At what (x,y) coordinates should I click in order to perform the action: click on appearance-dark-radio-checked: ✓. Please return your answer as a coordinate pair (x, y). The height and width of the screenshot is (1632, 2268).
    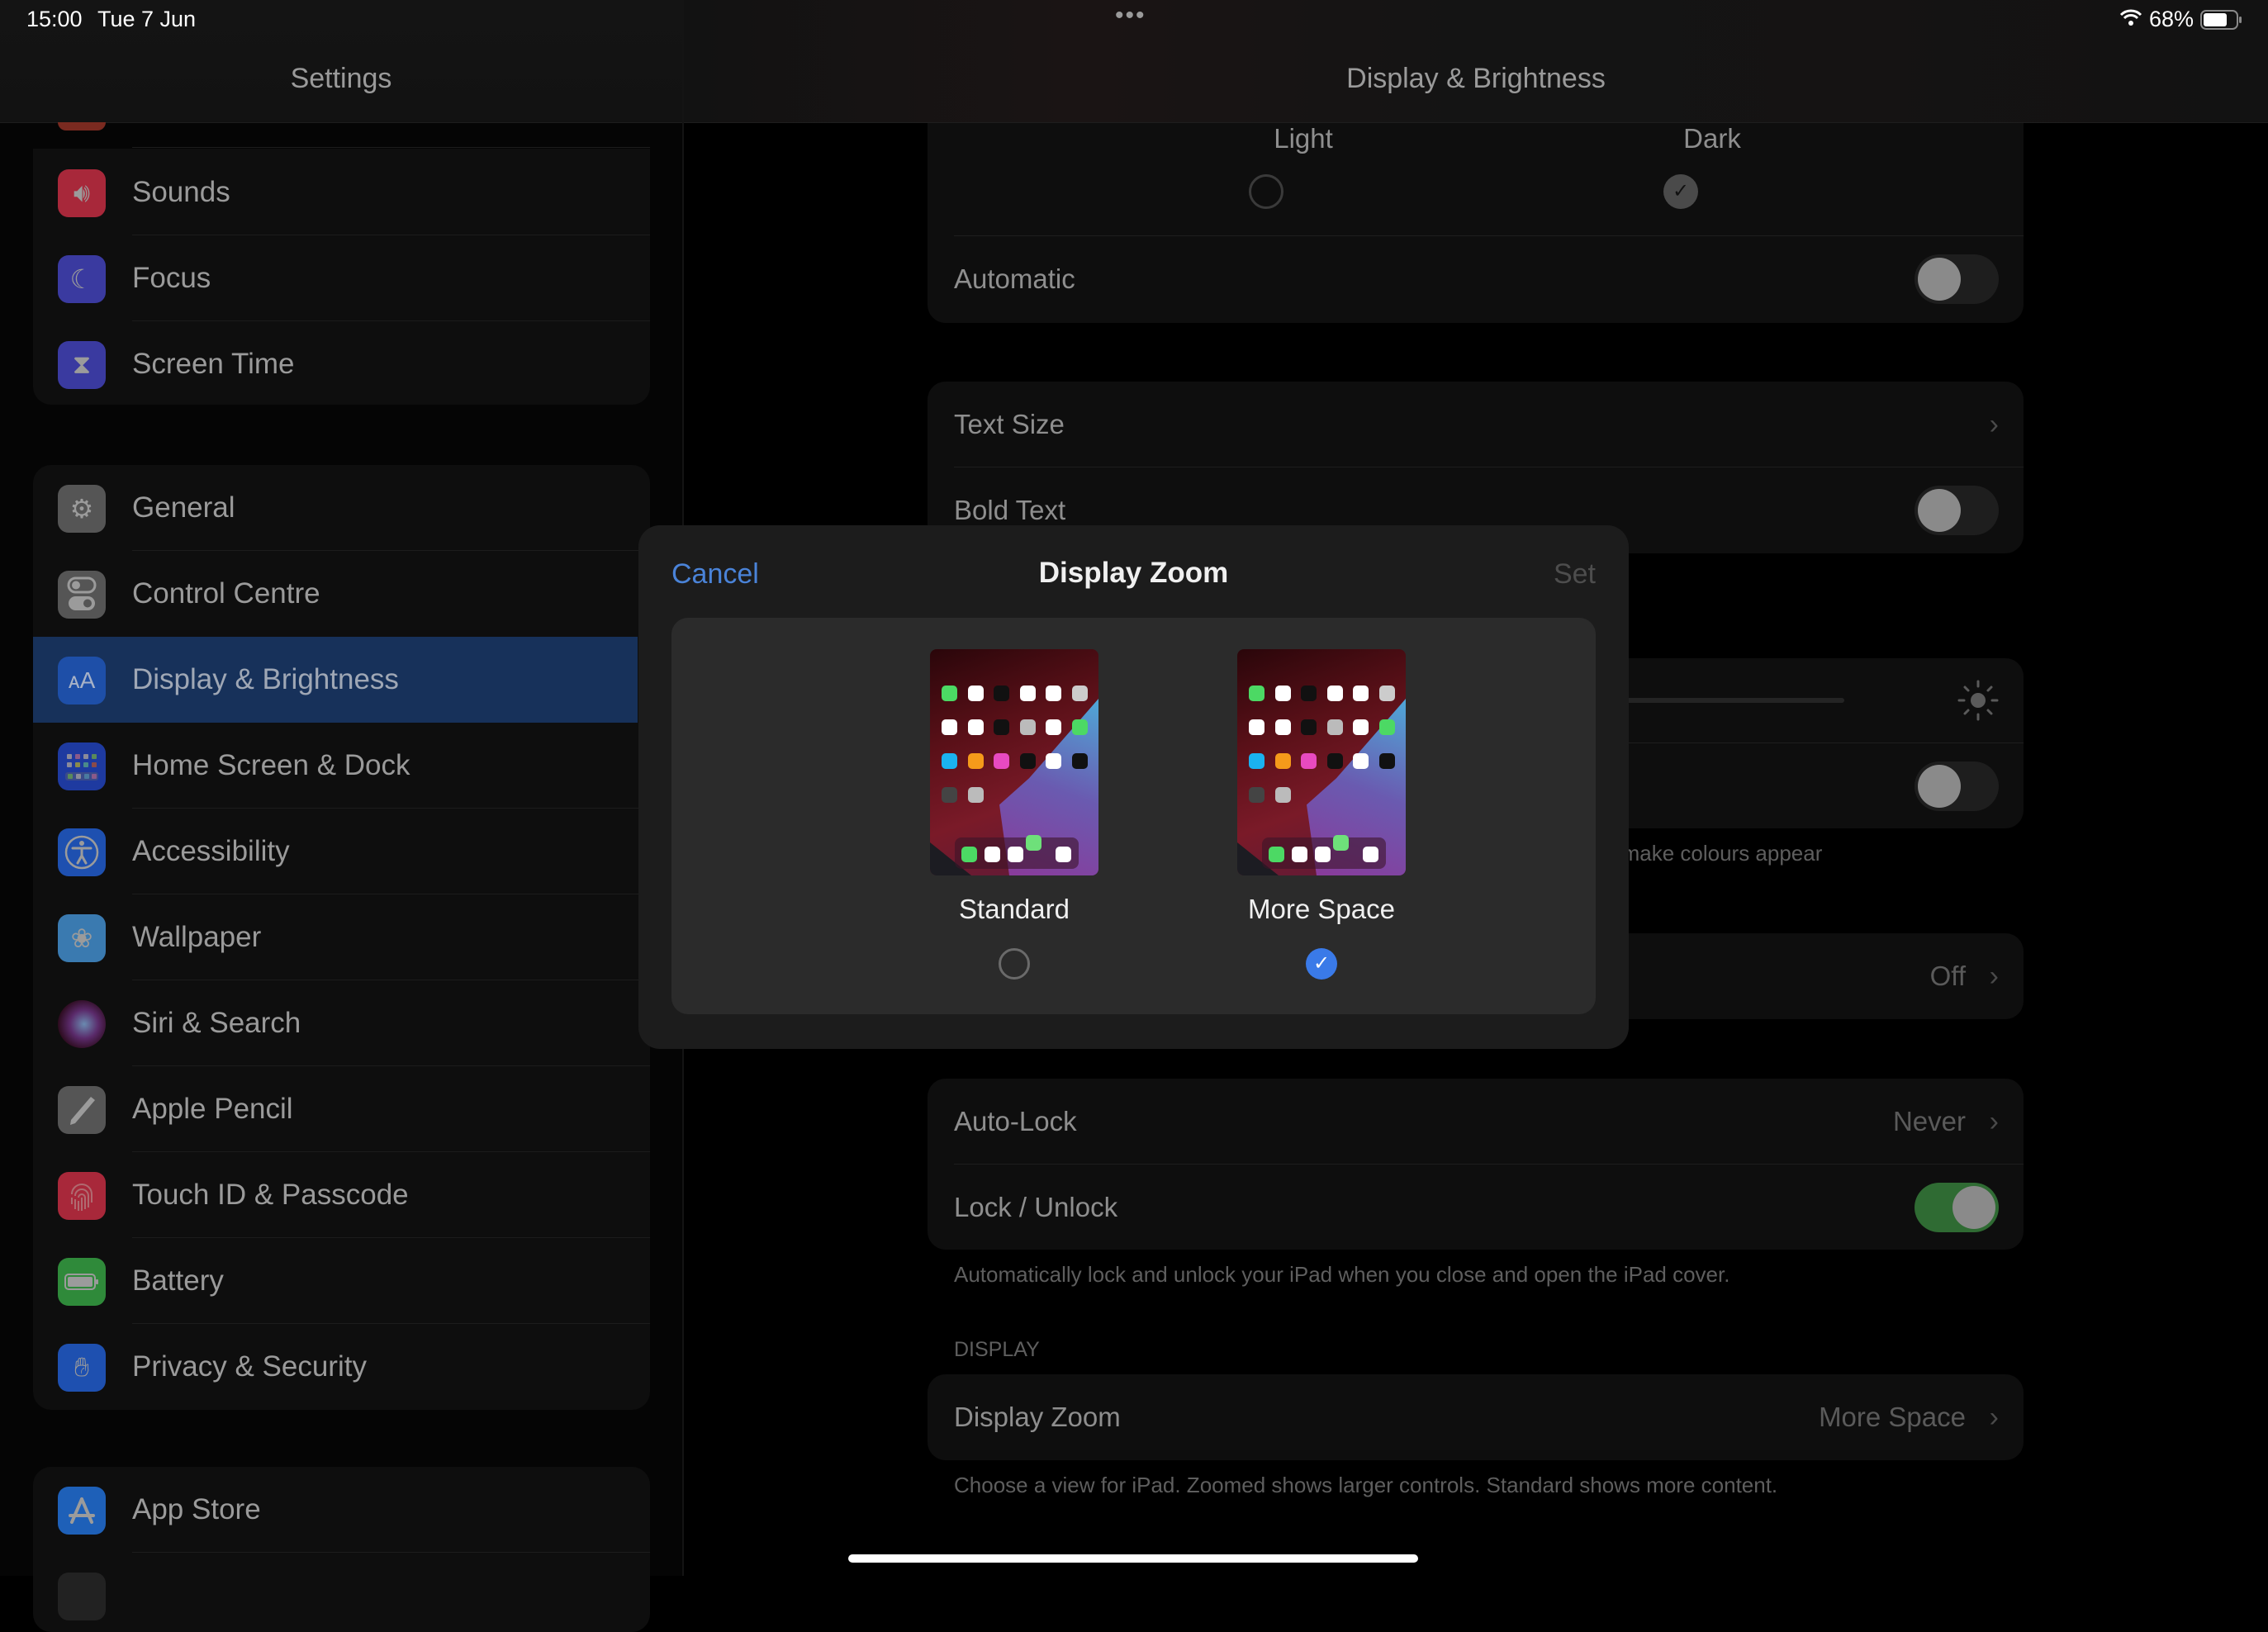
    Looking at the image, I should click on (1680, 191).